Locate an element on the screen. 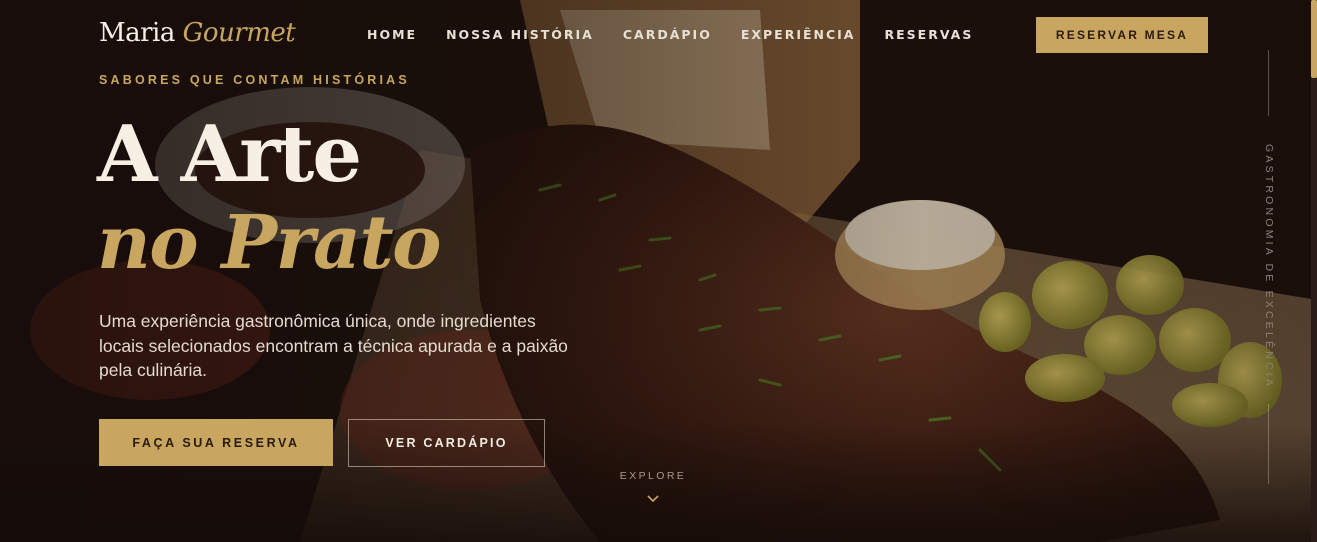 The width and height of the screenshot is (1317, 542). side-rail-text: GASTRONOMIA DE EXCELÊNCIA is located at coordinates (1269, 267).